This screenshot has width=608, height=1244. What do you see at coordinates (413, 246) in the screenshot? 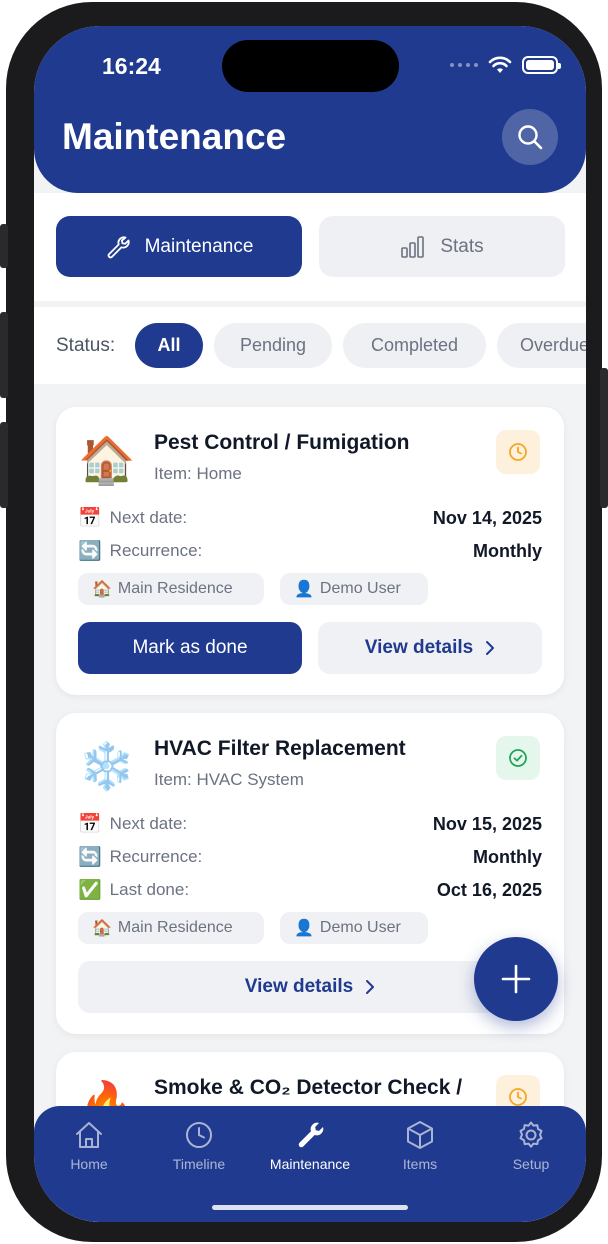
I see `bar-chart-icon` at bounding box center [413, 246].